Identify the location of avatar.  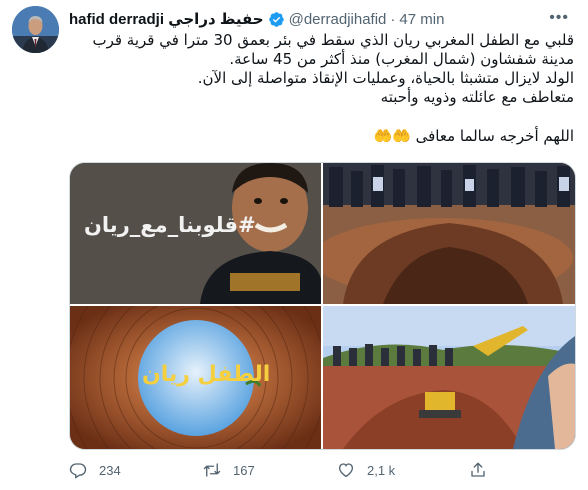
(35, 29).